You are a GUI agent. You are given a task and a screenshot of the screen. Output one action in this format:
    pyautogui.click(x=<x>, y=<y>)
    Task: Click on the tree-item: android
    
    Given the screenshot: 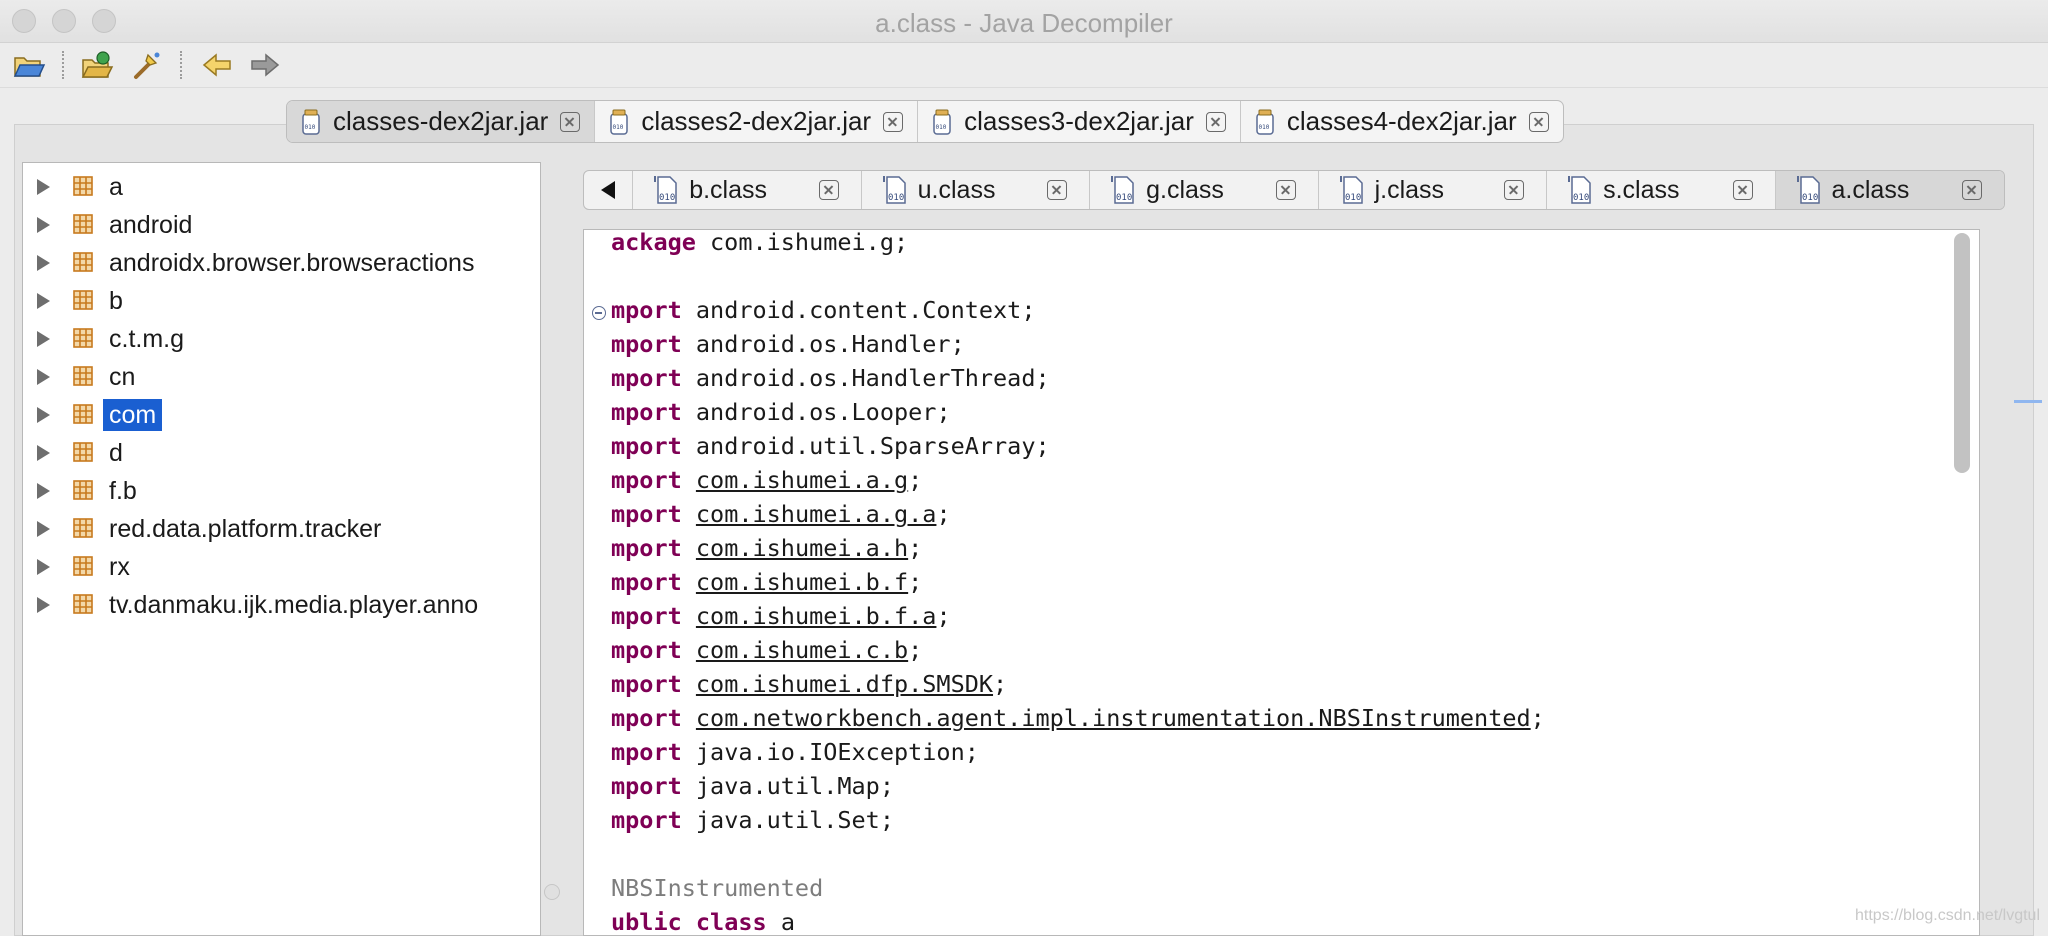 What is the action you would take?
    pyautogui.click(x=281, y=224)
    